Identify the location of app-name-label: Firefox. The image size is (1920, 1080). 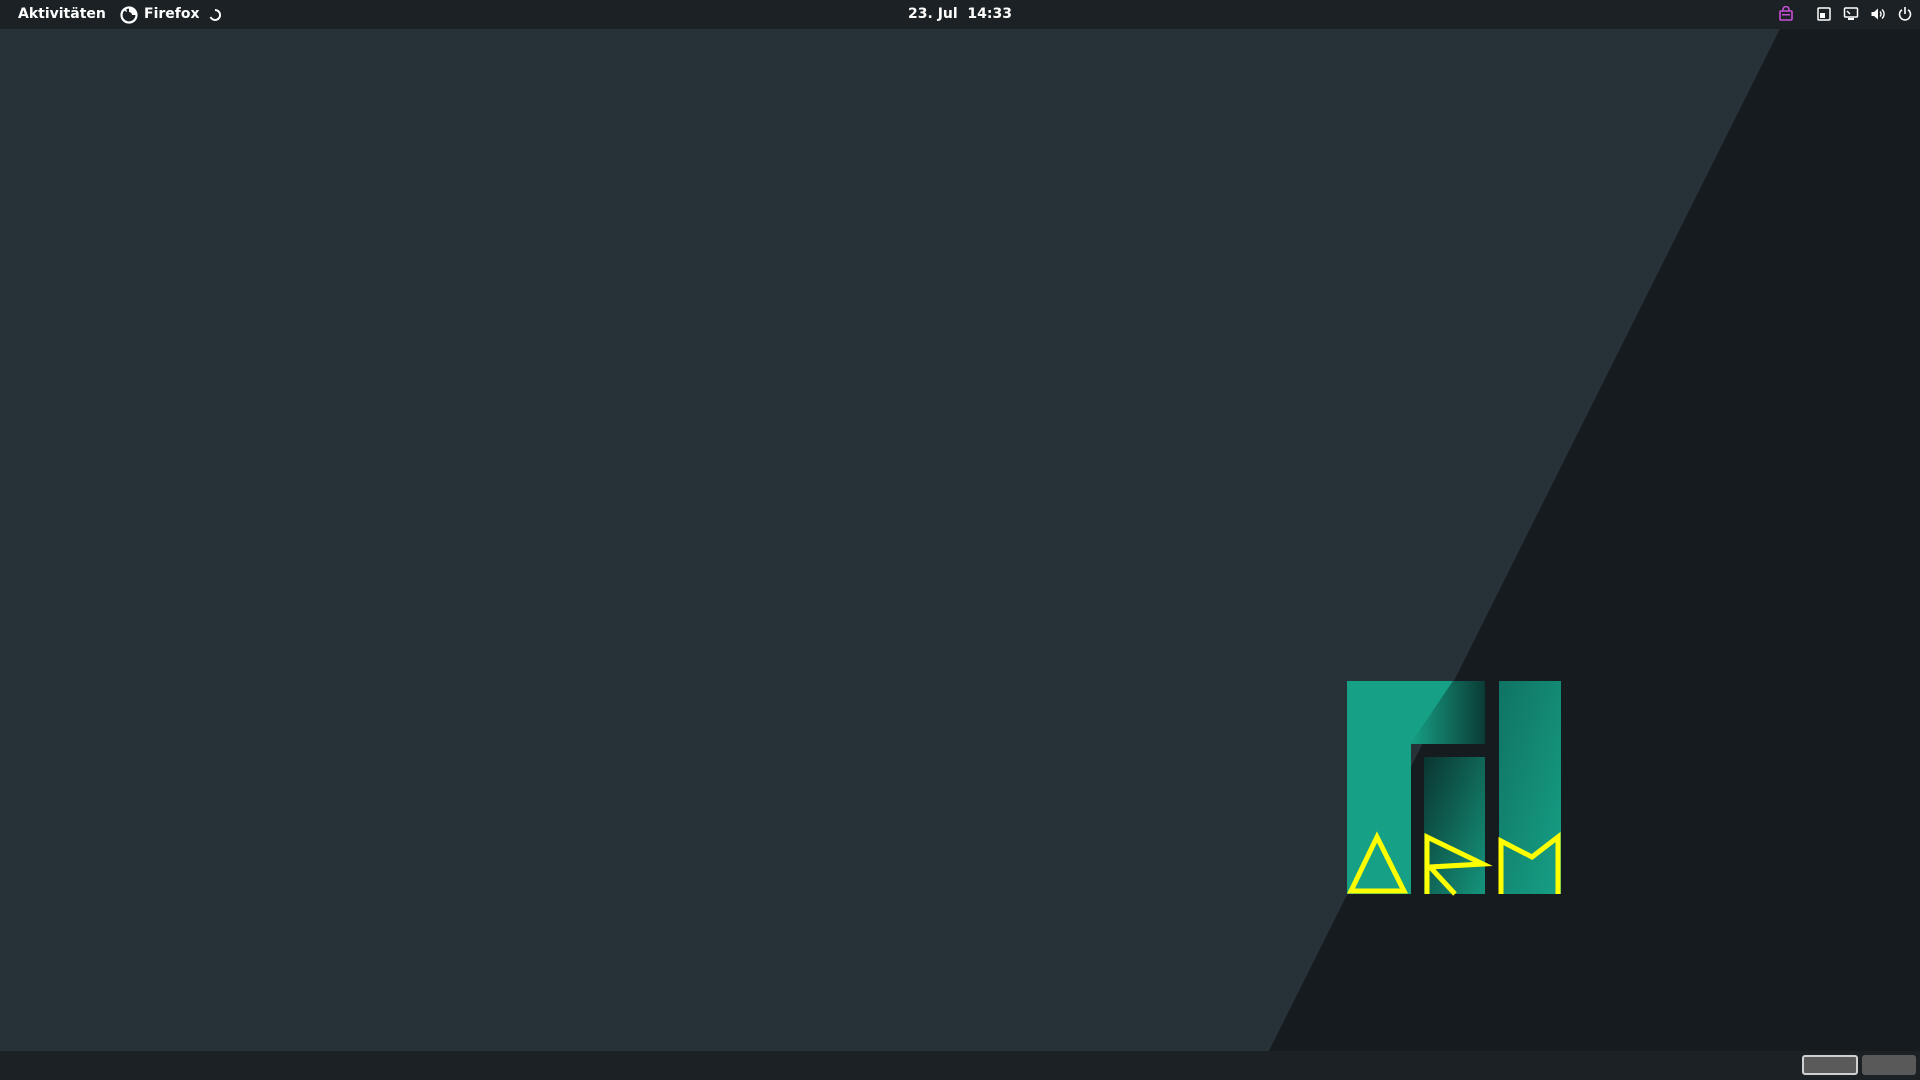
(172, 14).